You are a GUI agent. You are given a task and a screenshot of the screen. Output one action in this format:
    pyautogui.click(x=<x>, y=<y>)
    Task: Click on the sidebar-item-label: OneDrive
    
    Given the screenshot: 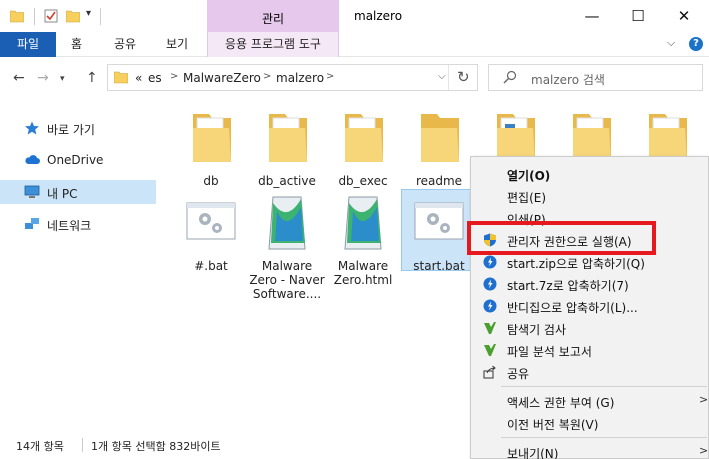 What is the action you would take?
    pyautogui.click(x=75, y=160)
    